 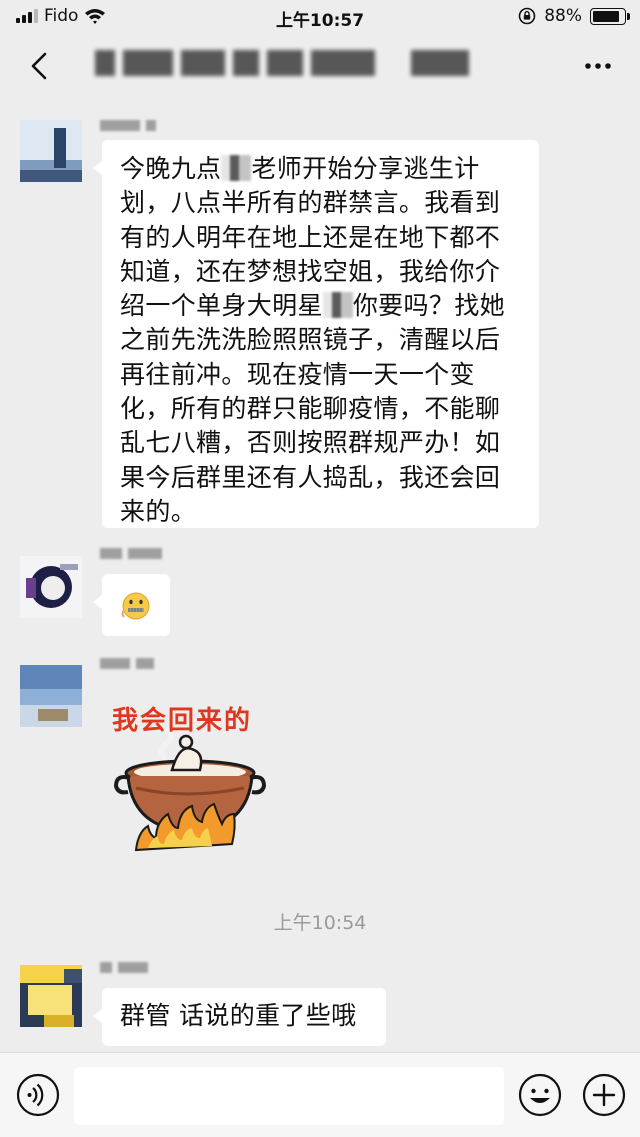 What do you see at coordinates (182, 721) in the screenshot?
I see `sticker-caption: 我会回来的` at bounding box center [182, 721].